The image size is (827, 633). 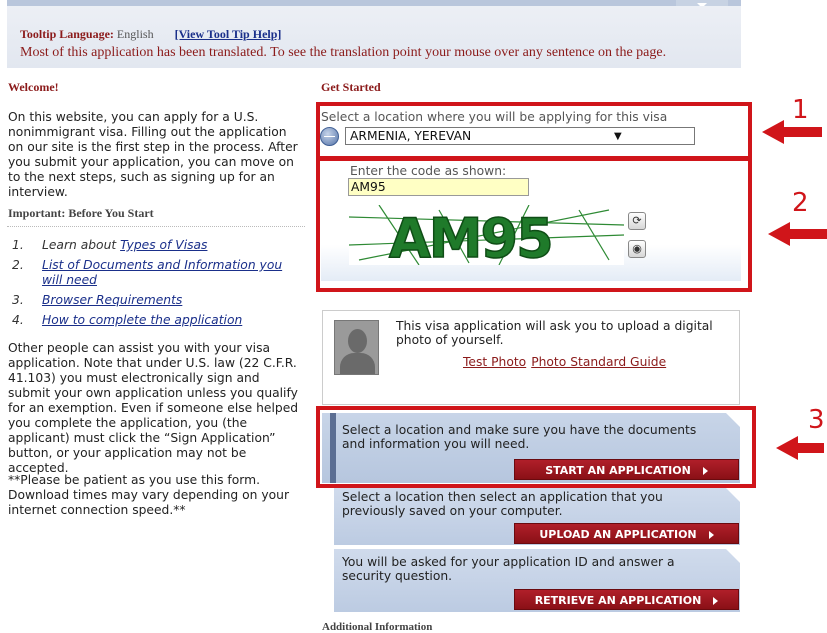 I want to click on annotation-number-3: 3, so click(x=816, y=420).